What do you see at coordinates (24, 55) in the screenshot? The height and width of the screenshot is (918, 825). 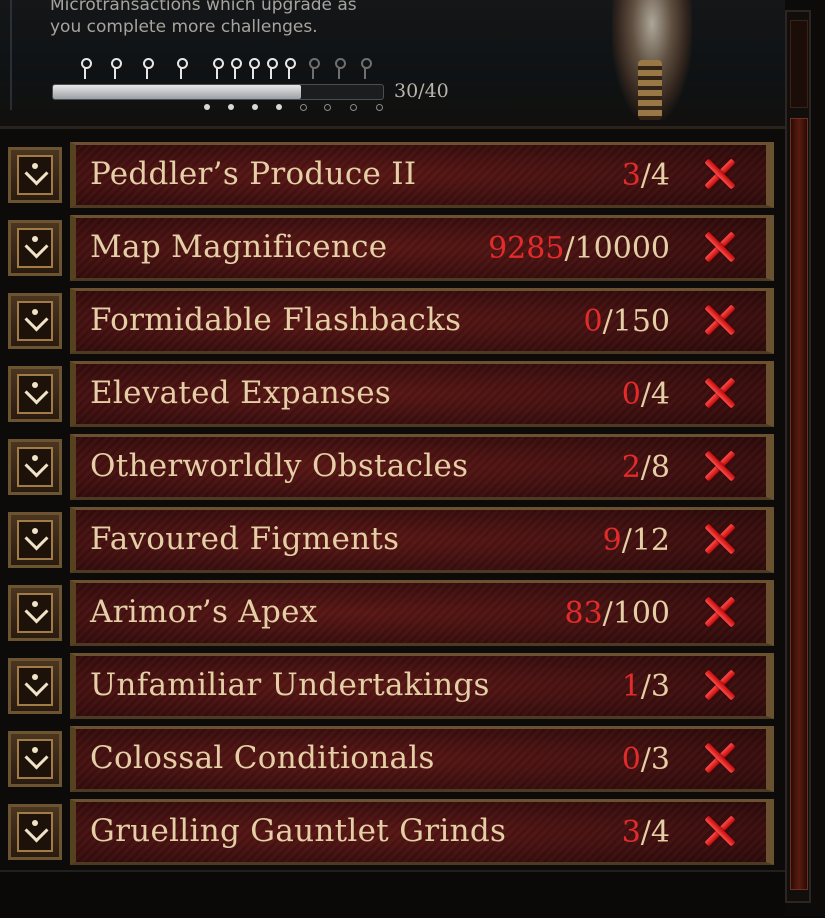 I see `header-frame` at bounding box center [24, 55].